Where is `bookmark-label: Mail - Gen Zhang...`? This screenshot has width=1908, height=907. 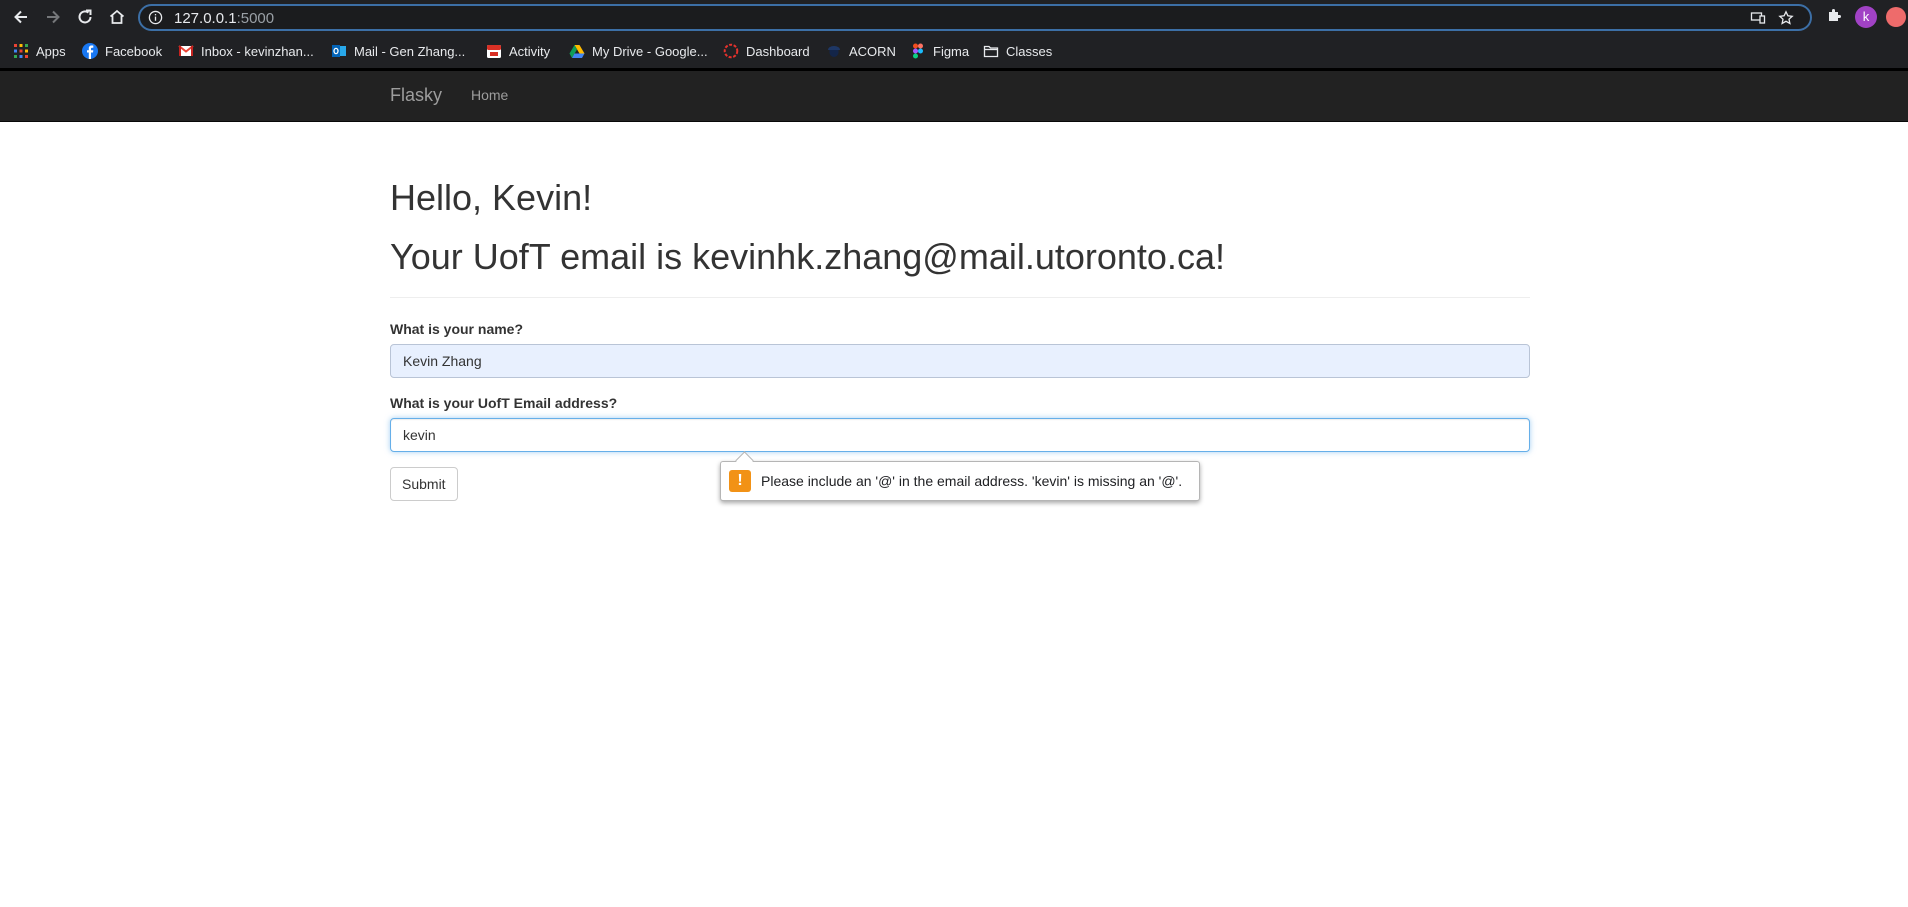 bookmark-label: Mail - Gen Zhang... is located at coordinates (410, 51).